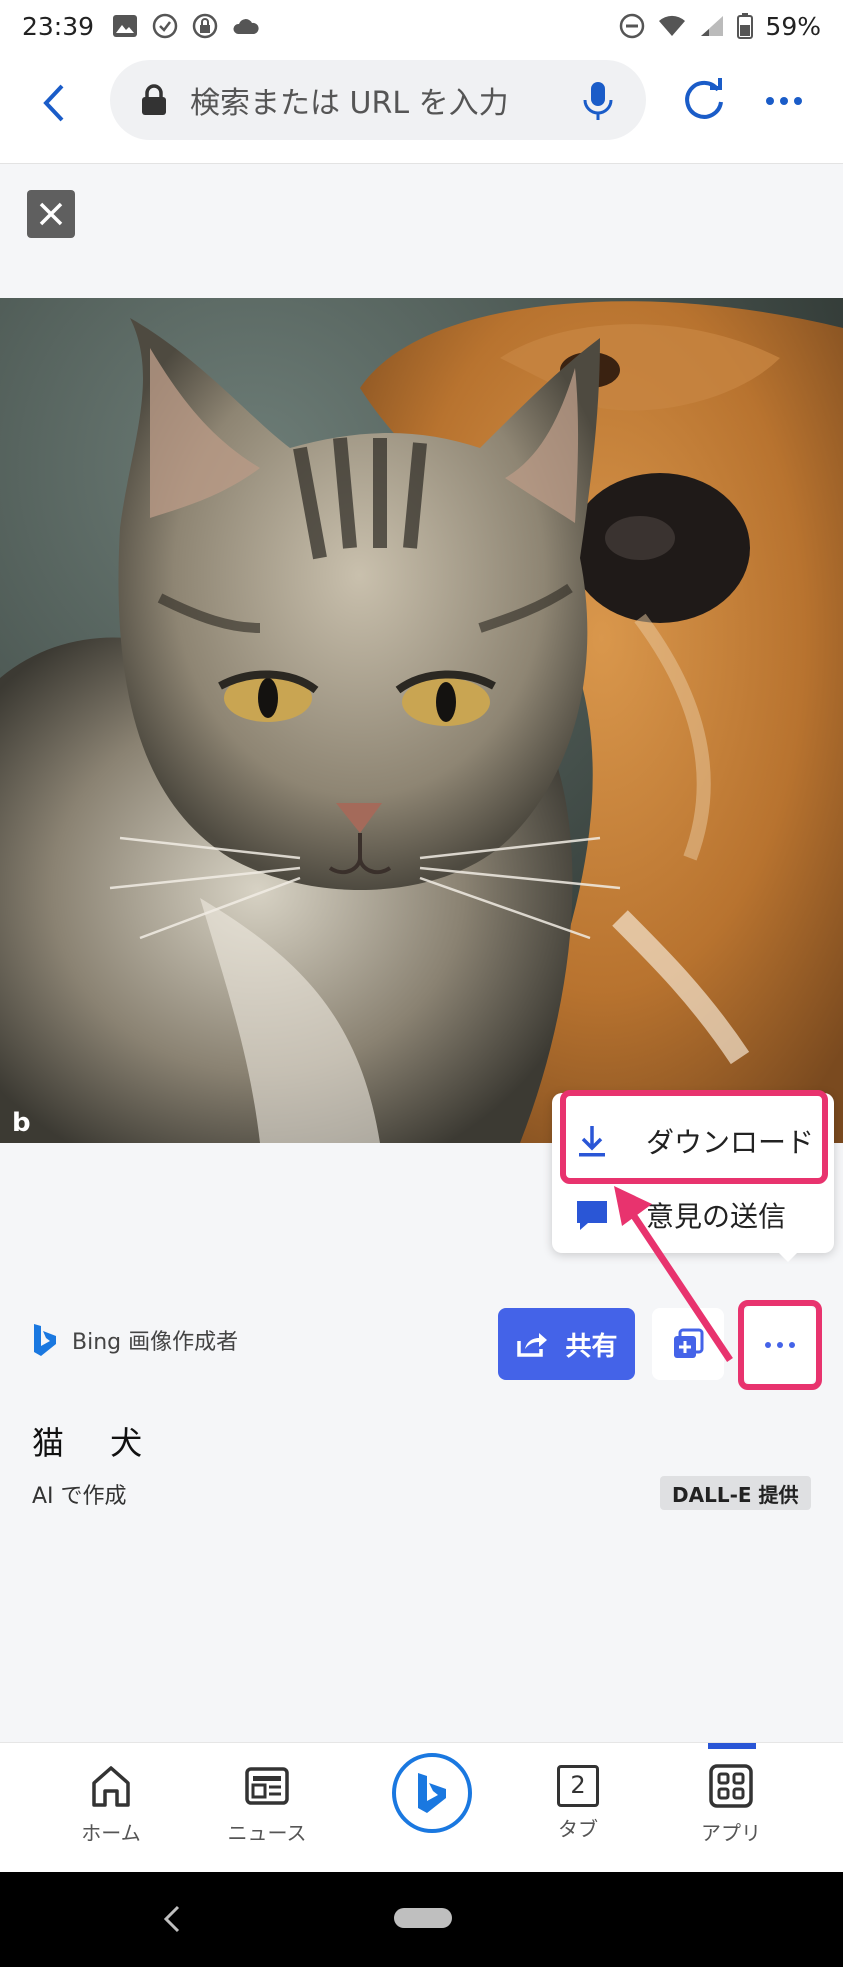 The image size is (843, 1967). Describe the element at coordinates (731, 1833) in the screenshot. I see `nav-apps-label: アプリ` at that location.